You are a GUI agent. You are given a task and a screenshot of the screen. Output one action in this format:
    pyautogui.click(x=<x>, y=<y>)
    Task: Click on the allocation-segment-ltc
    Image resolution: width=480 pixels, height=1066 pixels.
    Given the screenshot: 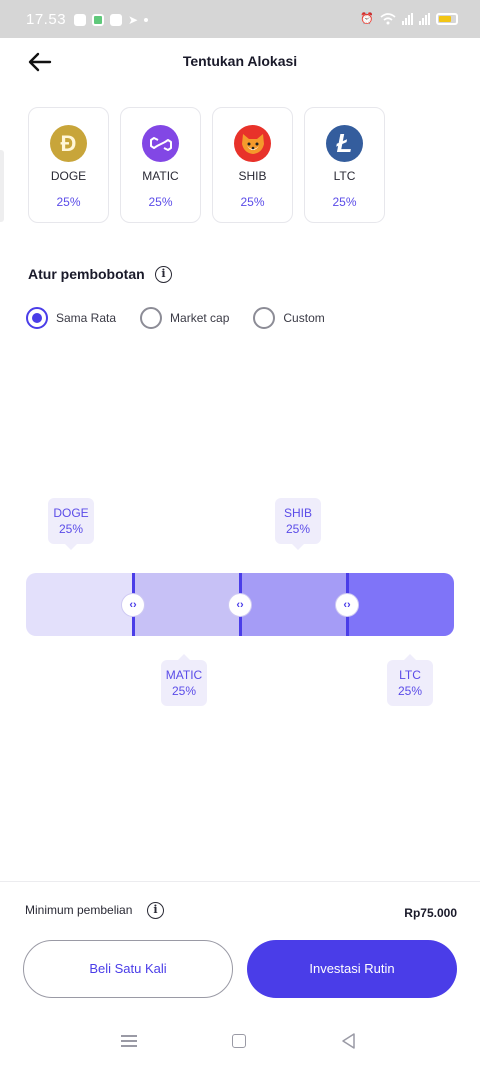 What is the action you would take?
    pyautogui.click(x=400, y=604)
    